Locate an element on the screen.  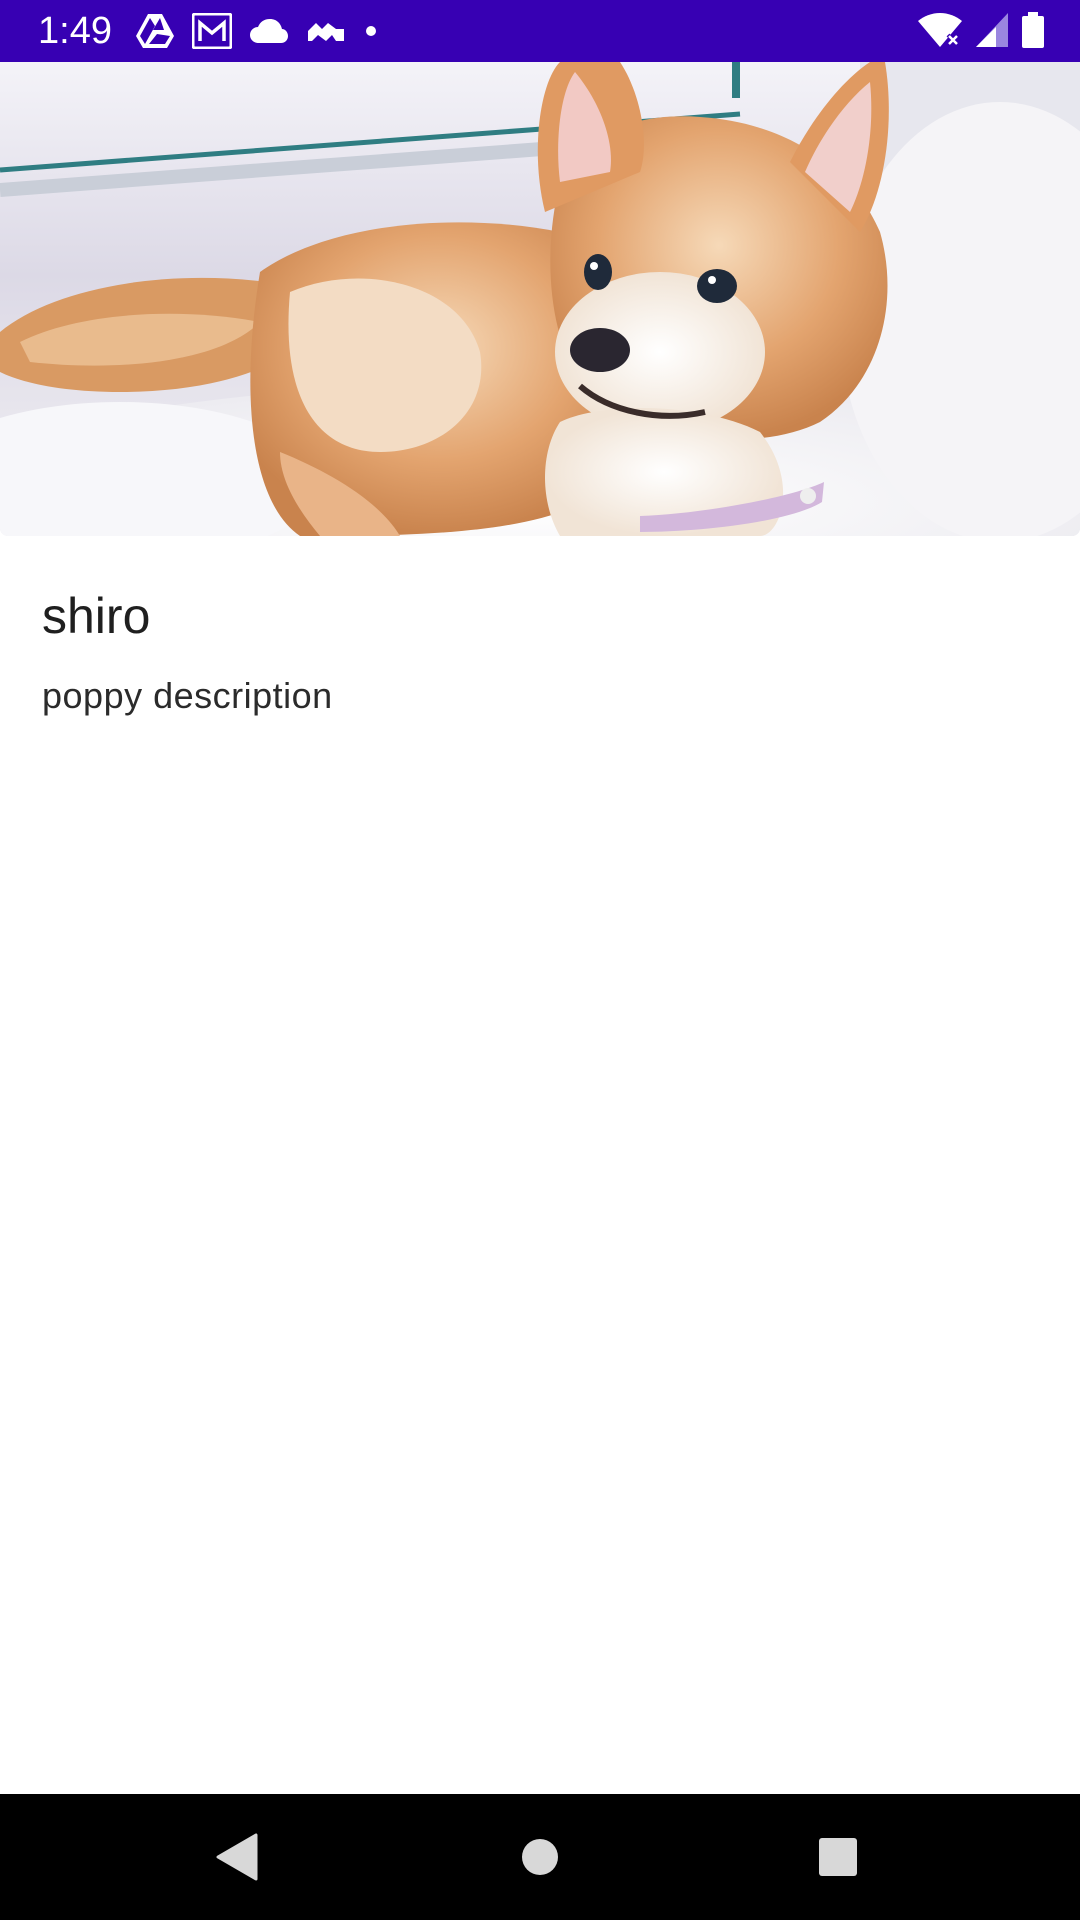
gmail-icon is located at coordinates (212, 31).